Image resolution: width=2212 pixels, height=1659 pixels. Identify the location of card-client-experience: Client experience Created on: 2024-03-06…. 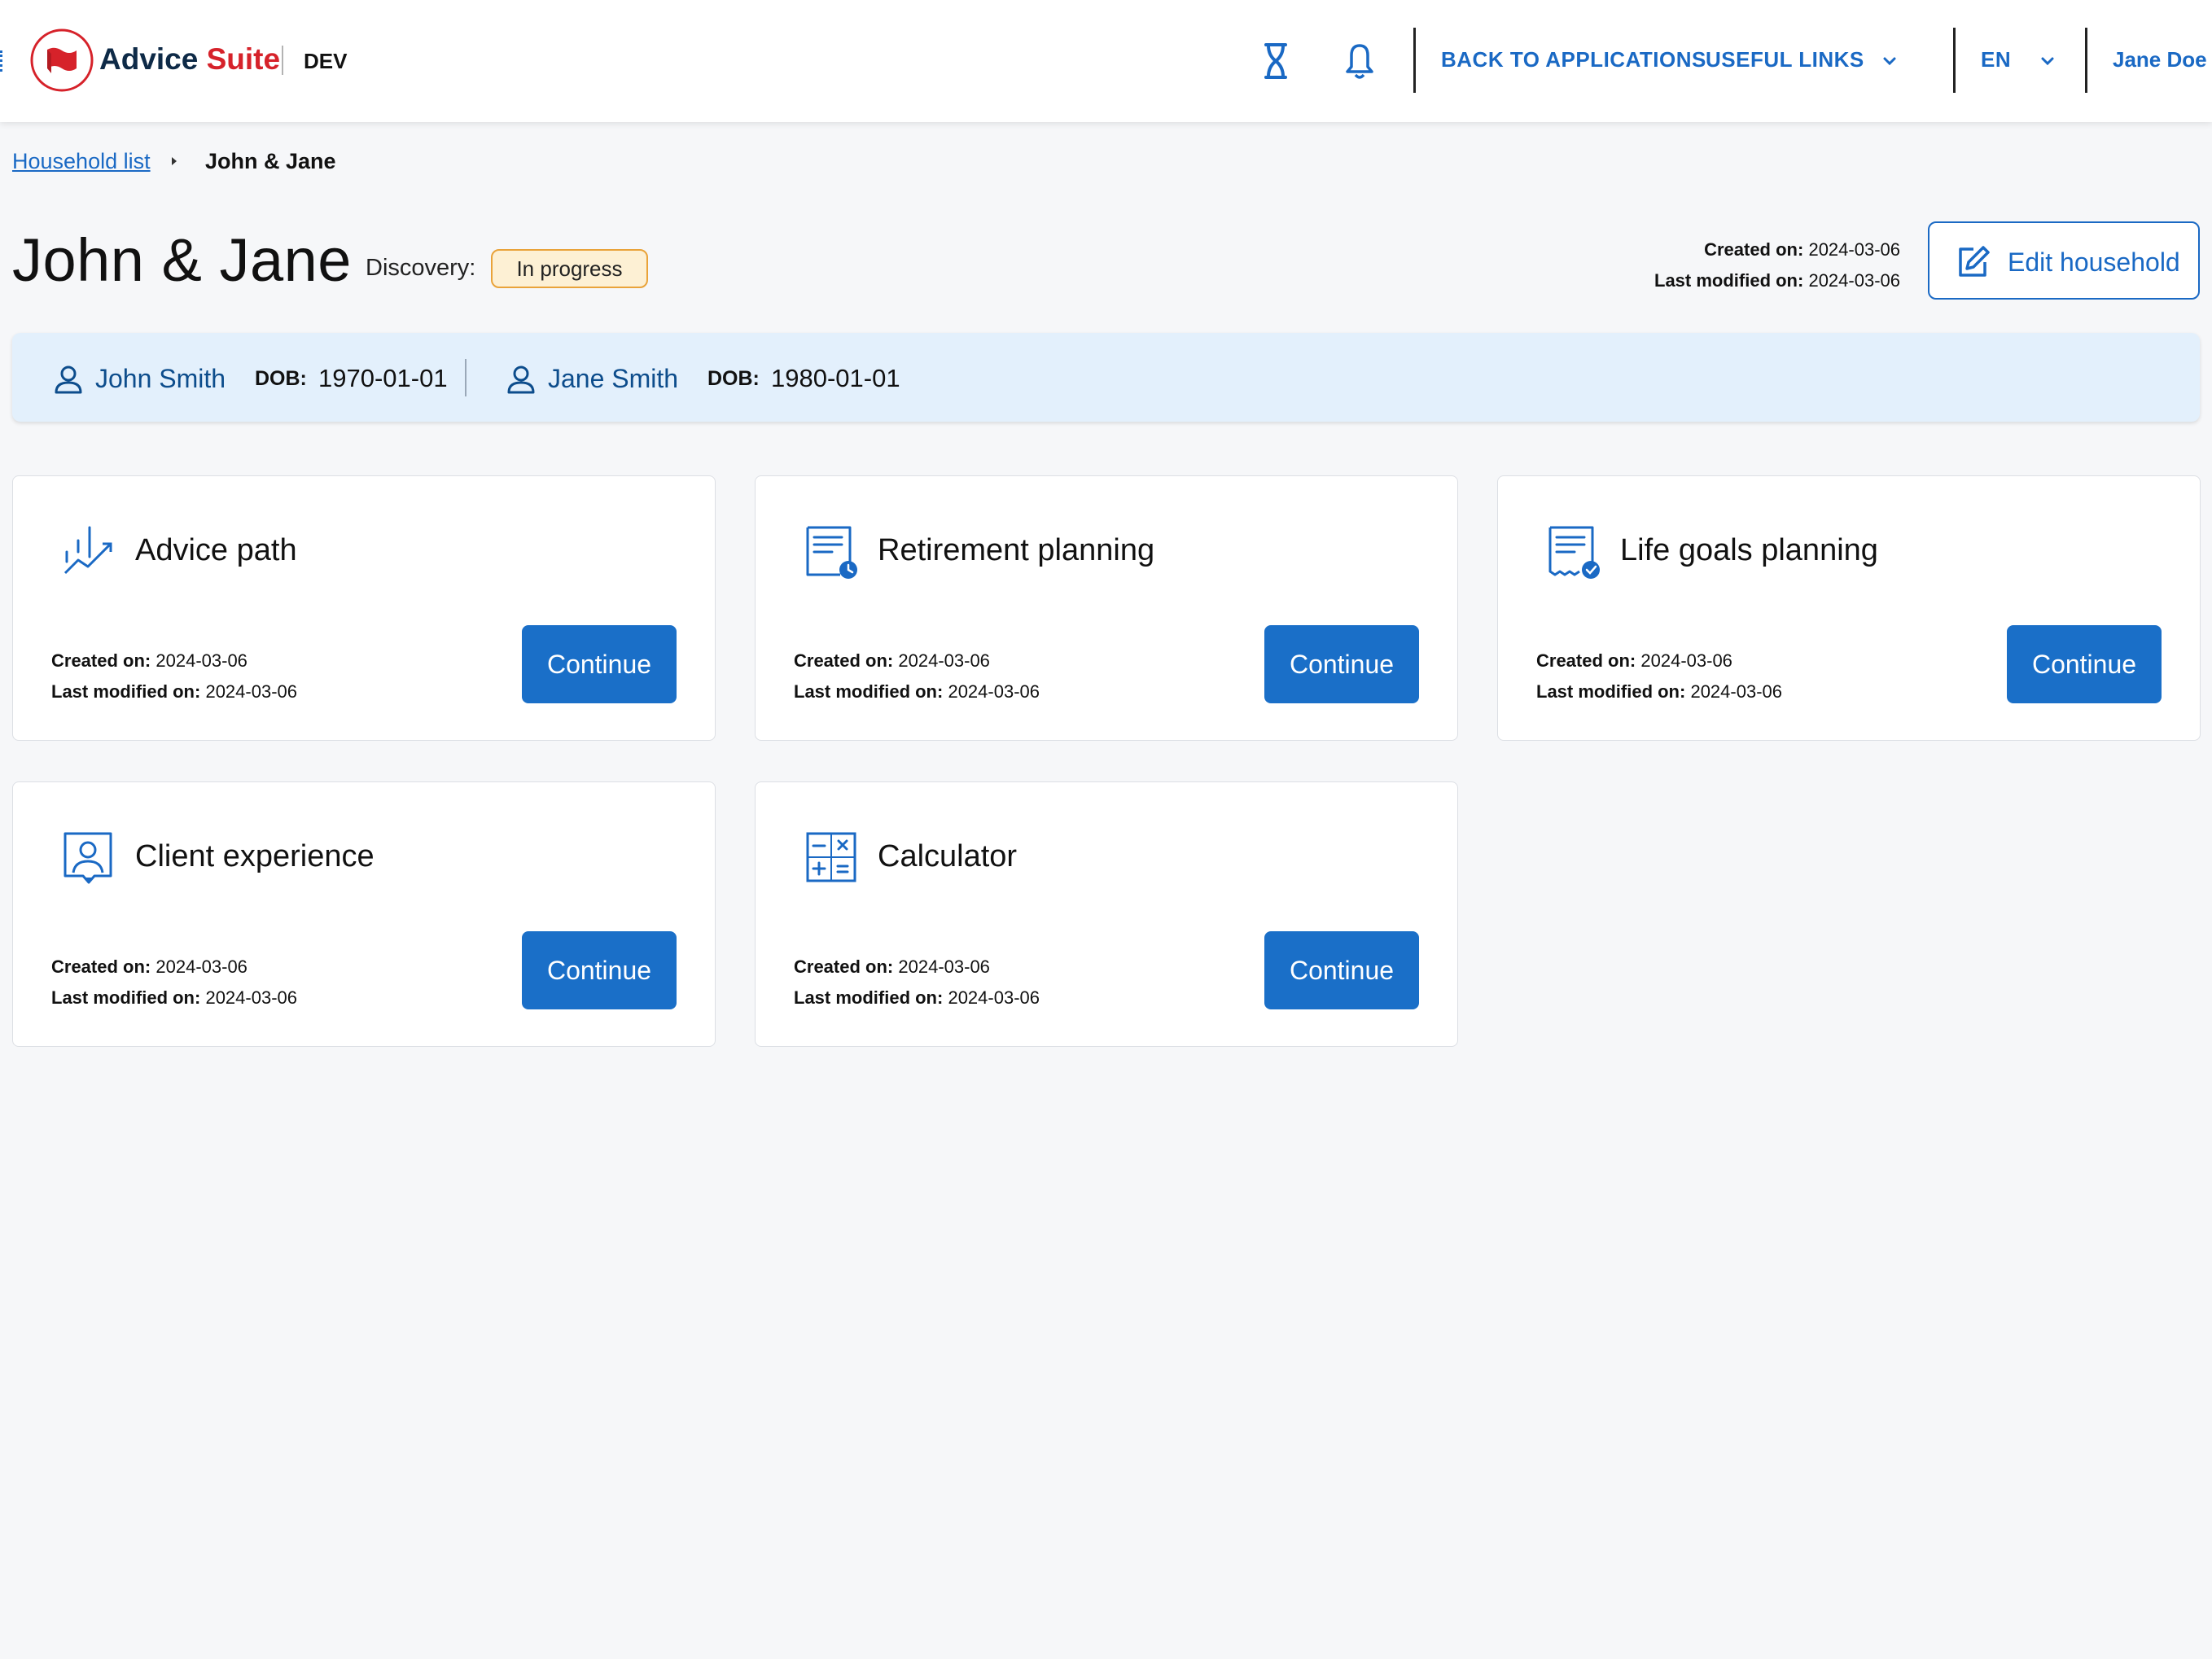
(364, 914).